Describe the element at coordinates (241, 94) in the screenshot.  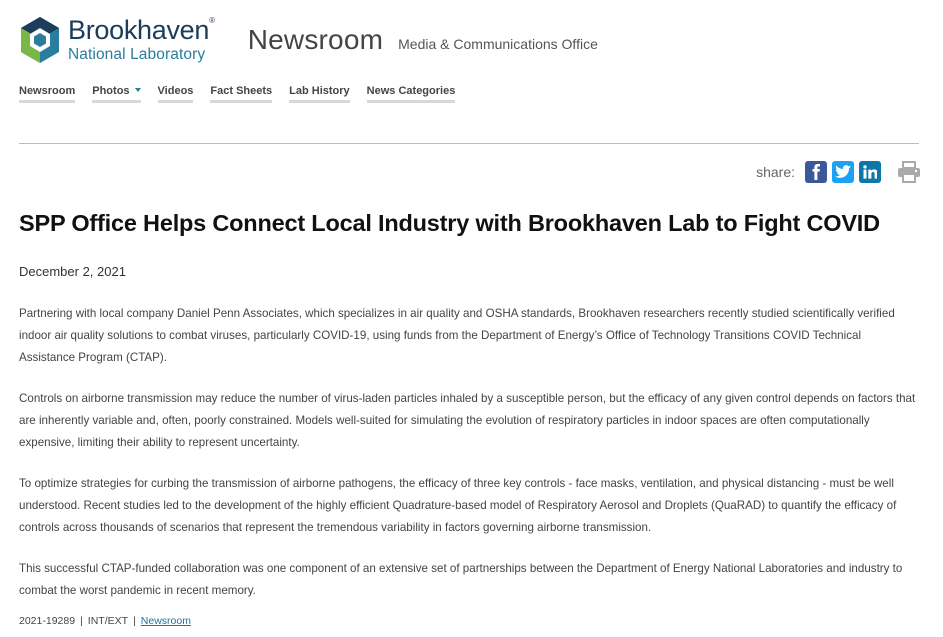
I see `nav-item-fact-sheets: Fact Sheets` at that location.